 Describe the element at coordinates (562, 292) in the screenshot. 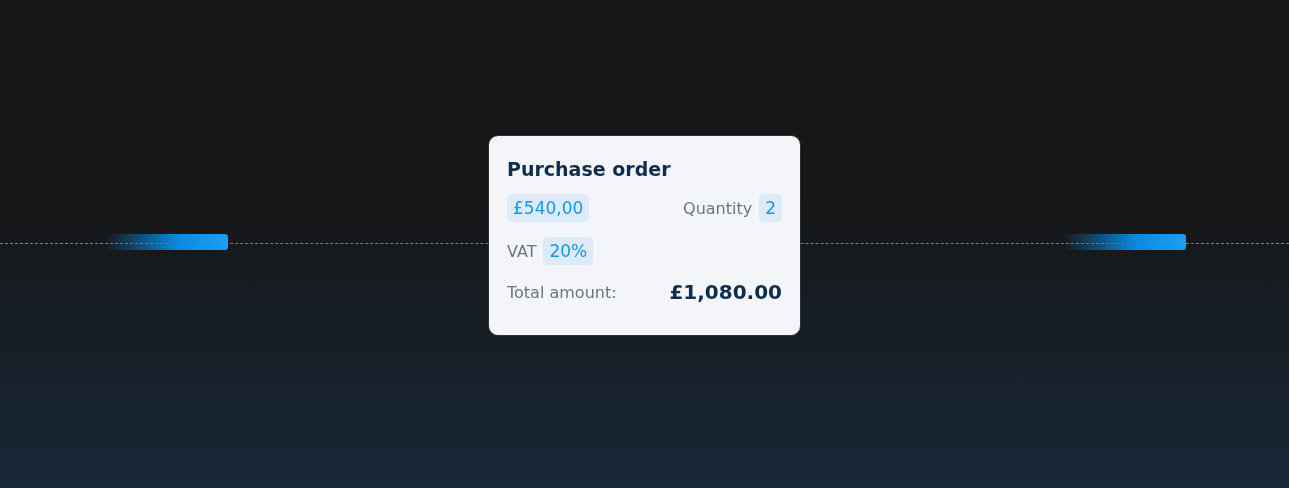

I see `total-label: Total amount:` at that location.